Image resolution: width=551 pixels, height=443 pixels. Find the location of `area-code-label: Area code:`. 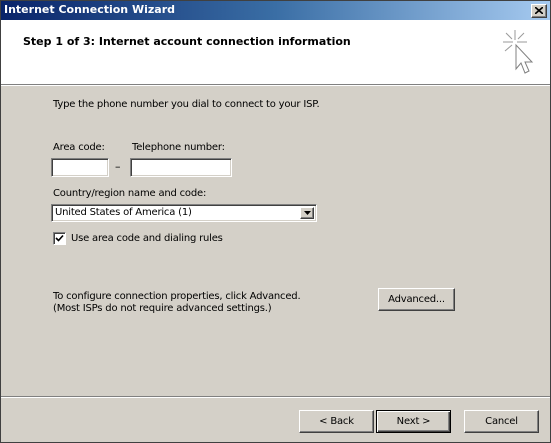

area-code-label: Area code: is located at coordinates (79, 147).